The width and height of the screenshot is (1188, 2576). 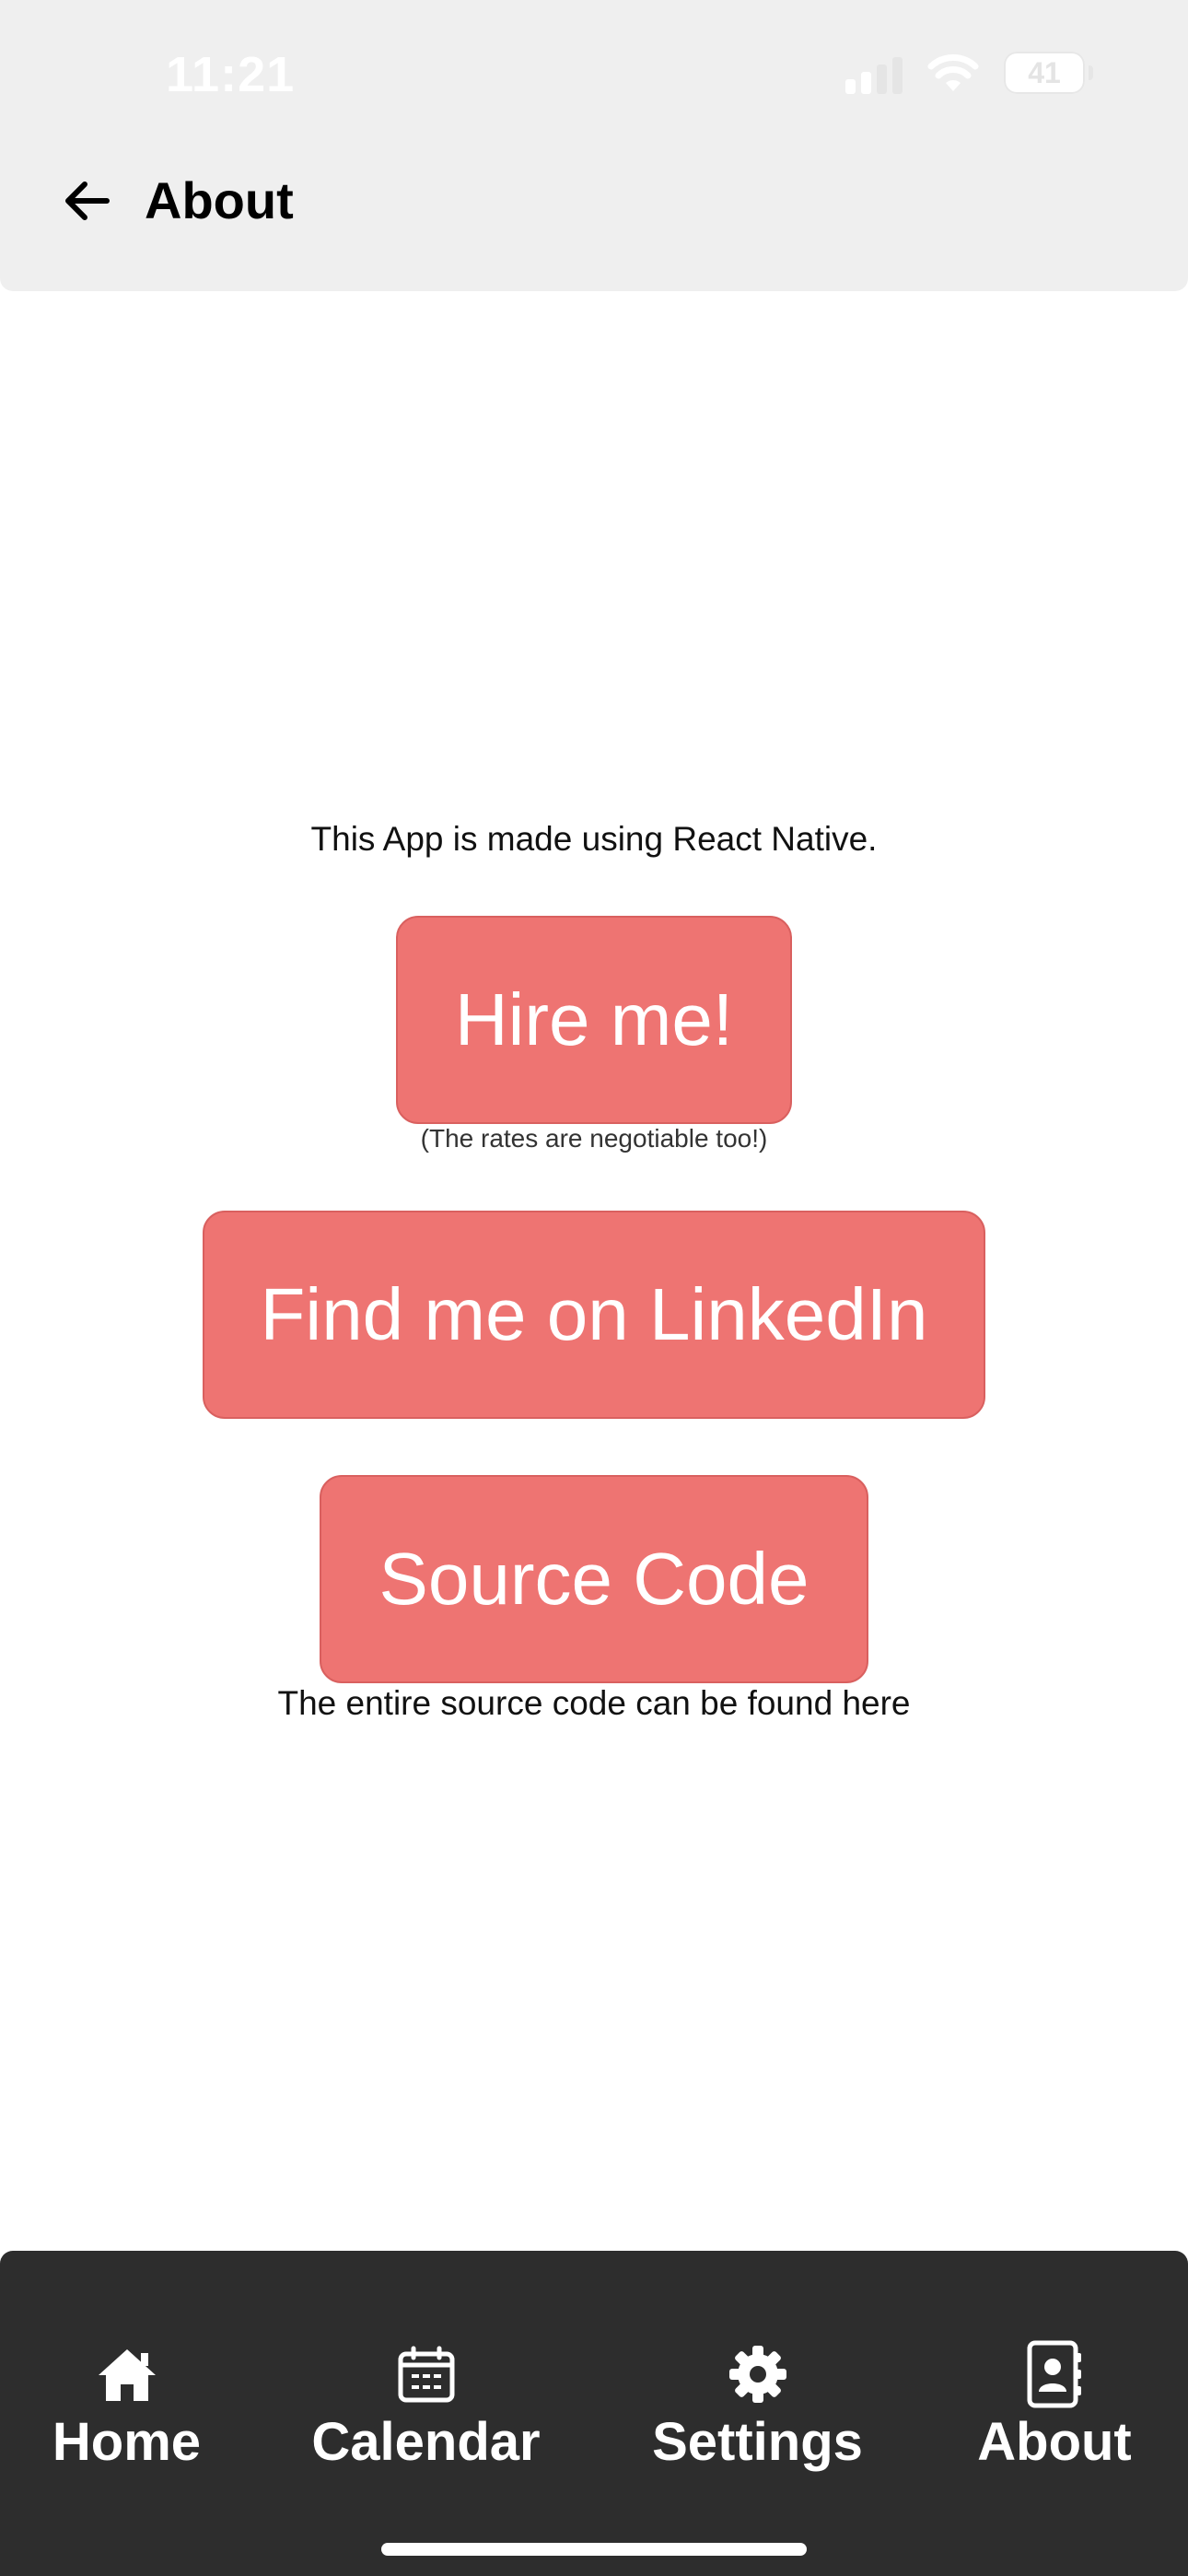 What do you see at coordinates (1054, 2374) in the screenshot?
I see `contact-book-icon` at bounding box center [1054, 2374].